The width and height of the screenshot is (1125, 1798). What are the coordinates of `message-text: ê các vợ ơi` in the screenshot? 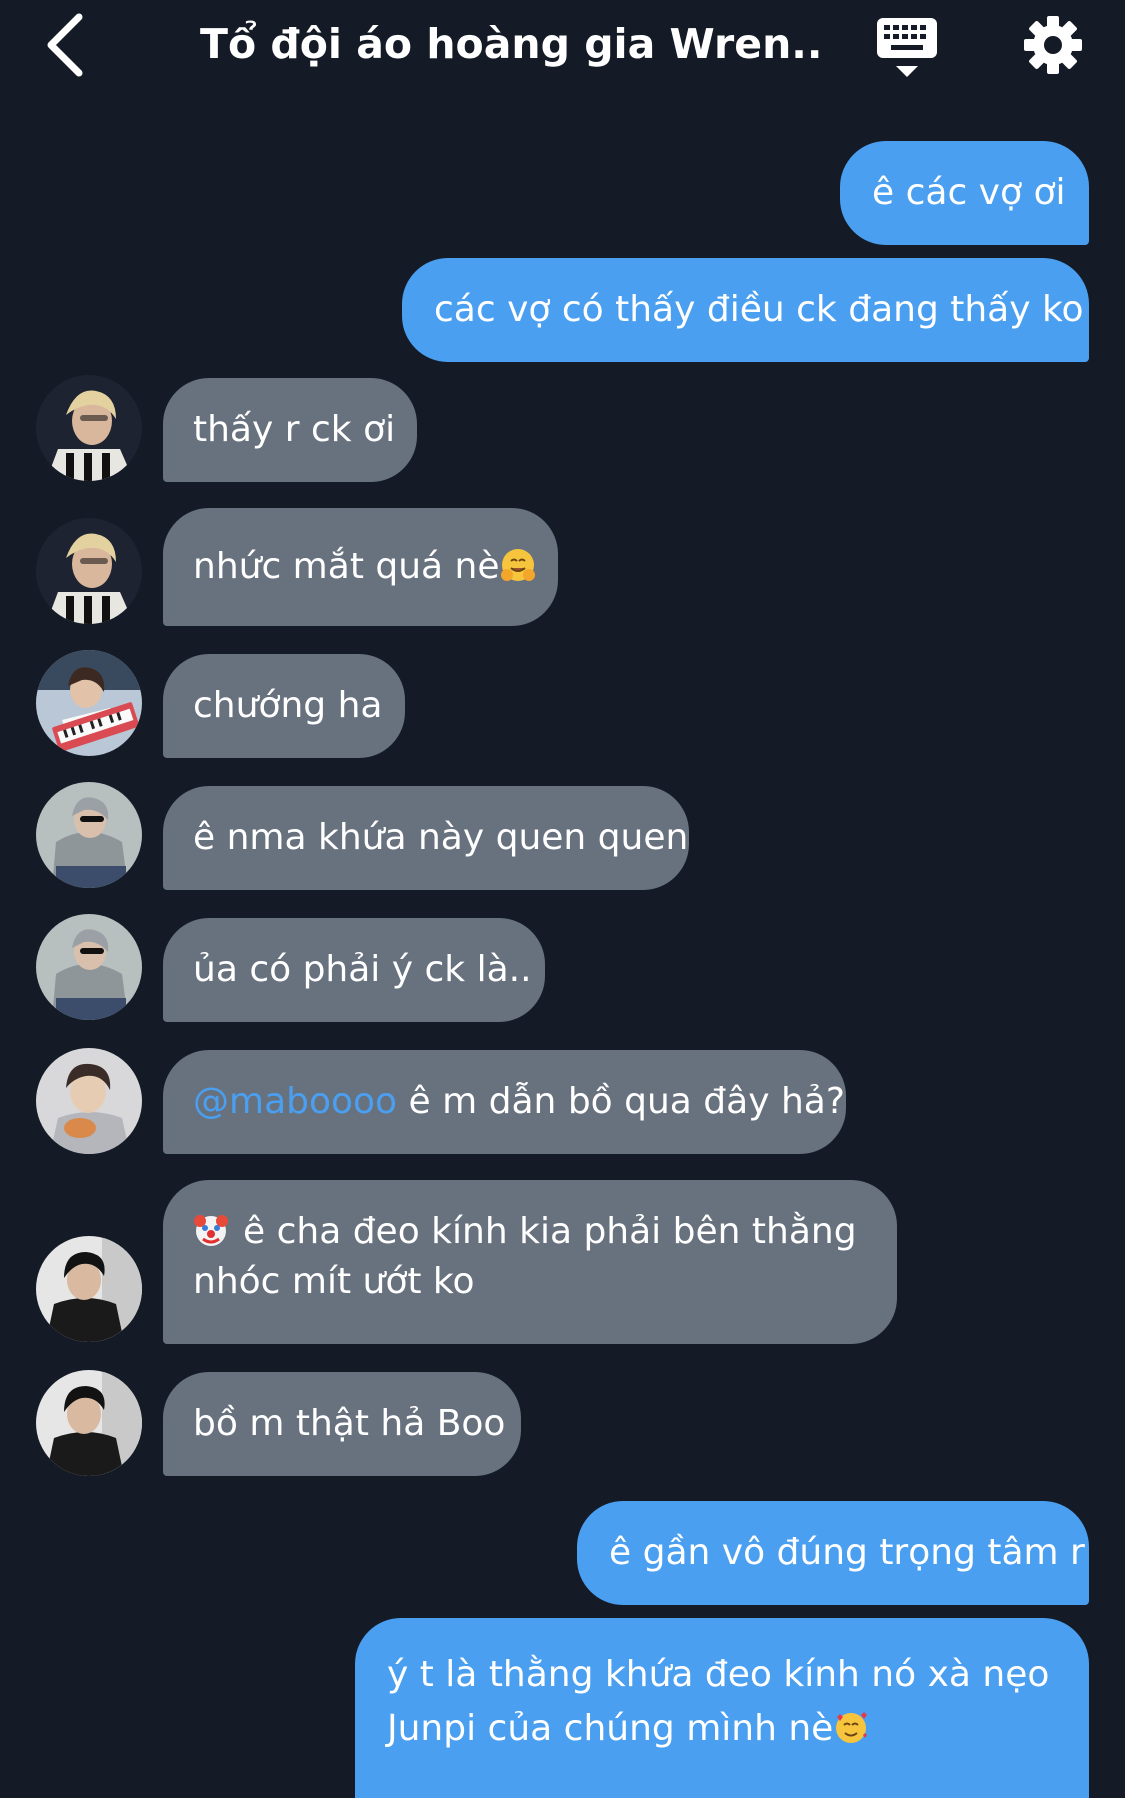 It's located at (969, 192).